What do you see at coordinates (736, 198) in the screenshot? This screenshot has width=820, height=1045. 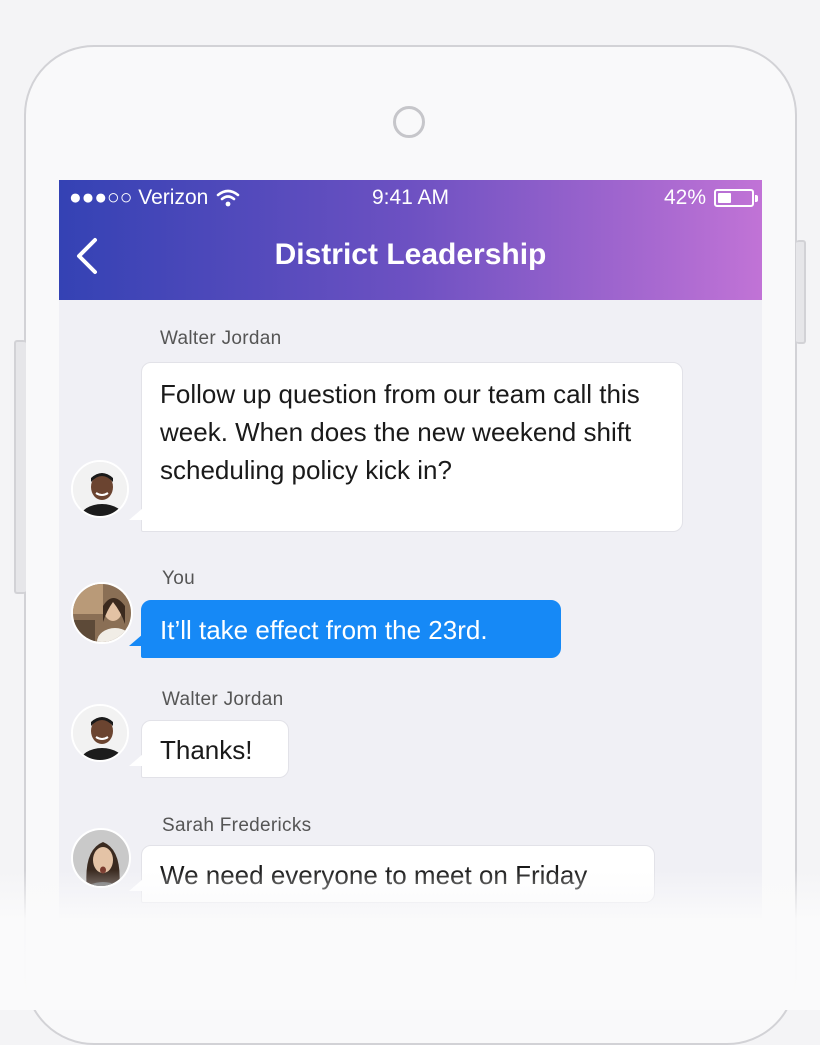 I see `battery-icon` at bounding box center [736, 198].